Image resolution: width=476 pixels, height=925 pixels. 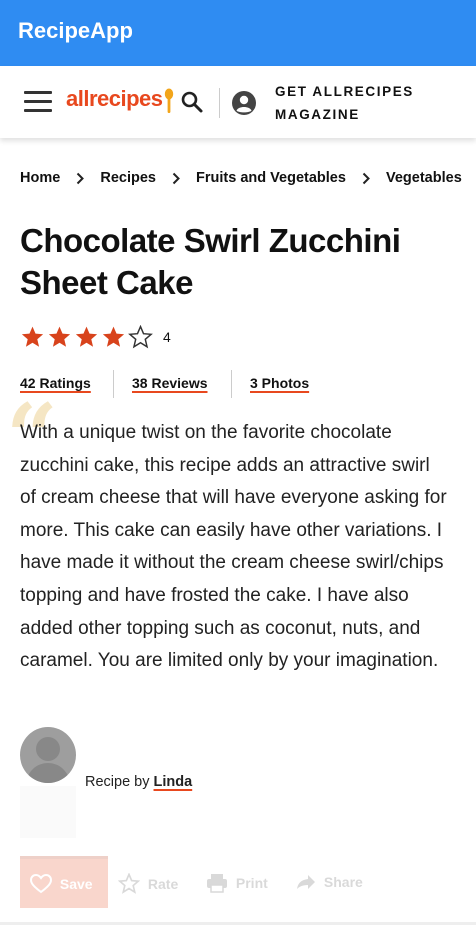 I want to click on reviews-link: 38 Reviews, so click(x=170, y=383).